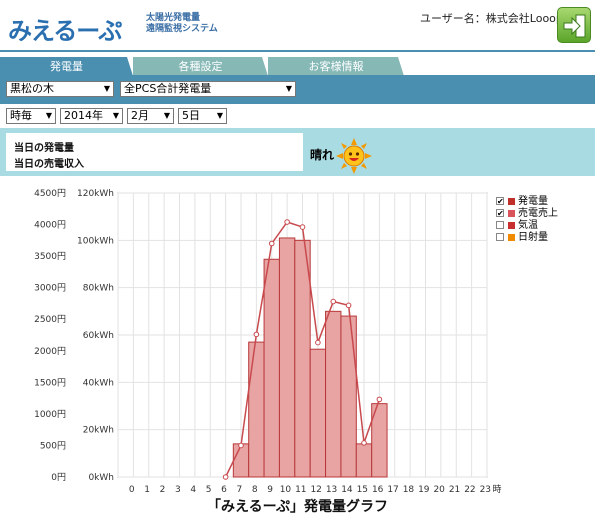 Image resolution: width=595 pixels, height=520 pixels. Describe the element at coordinates (50, 225) in the screenshot. I see `y-tick-label-yen: 4000円` at that location.